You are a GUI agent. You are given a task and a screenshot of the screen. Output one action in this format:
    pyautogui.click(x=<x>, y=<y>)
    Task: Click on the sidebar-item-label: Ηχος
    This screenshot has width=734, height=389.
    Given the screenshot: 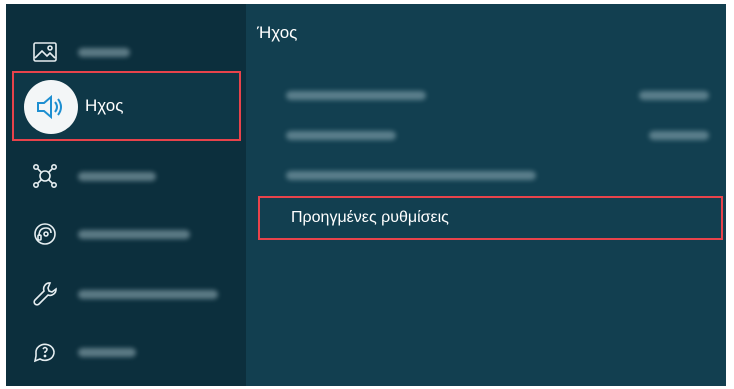 What is the action you would take?
    pyautogui.click(x=104, y=105)
    